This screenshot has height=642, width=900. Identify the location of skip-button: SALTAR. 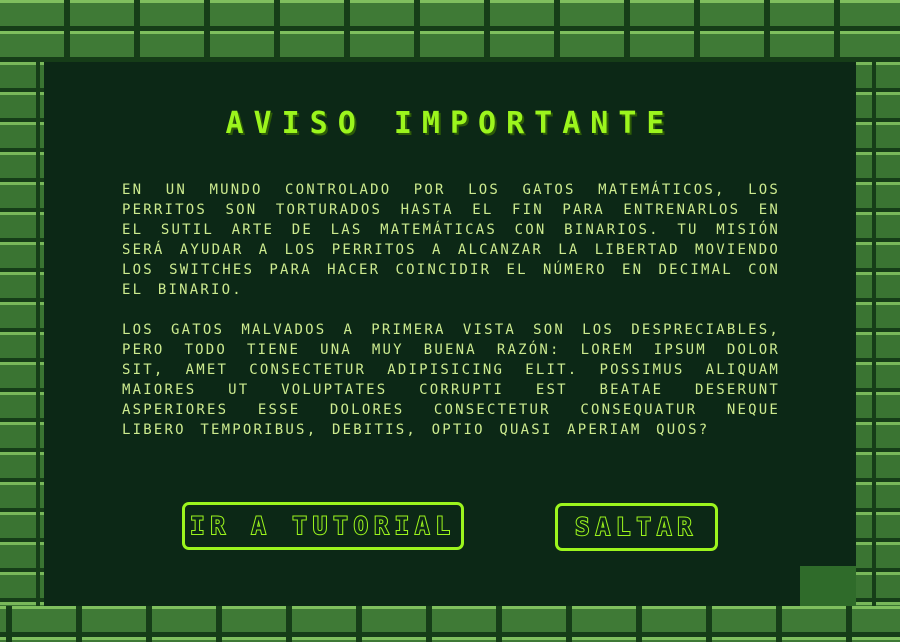
(636, 527).